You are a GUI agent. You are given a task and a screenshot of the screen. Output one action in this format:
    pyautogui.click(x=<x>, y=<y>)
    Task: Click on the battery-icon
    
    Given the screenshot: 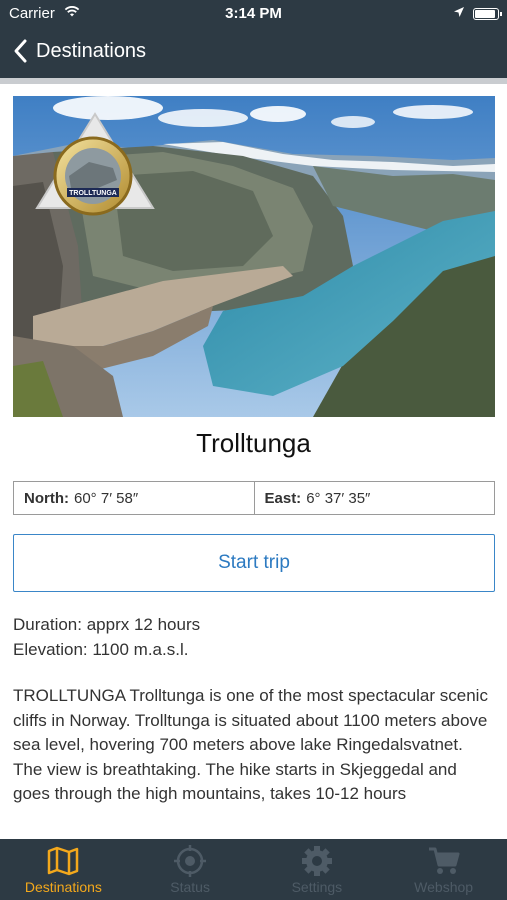 What is the action you would take?
    pyautogui.click(x=487, y=14)
    